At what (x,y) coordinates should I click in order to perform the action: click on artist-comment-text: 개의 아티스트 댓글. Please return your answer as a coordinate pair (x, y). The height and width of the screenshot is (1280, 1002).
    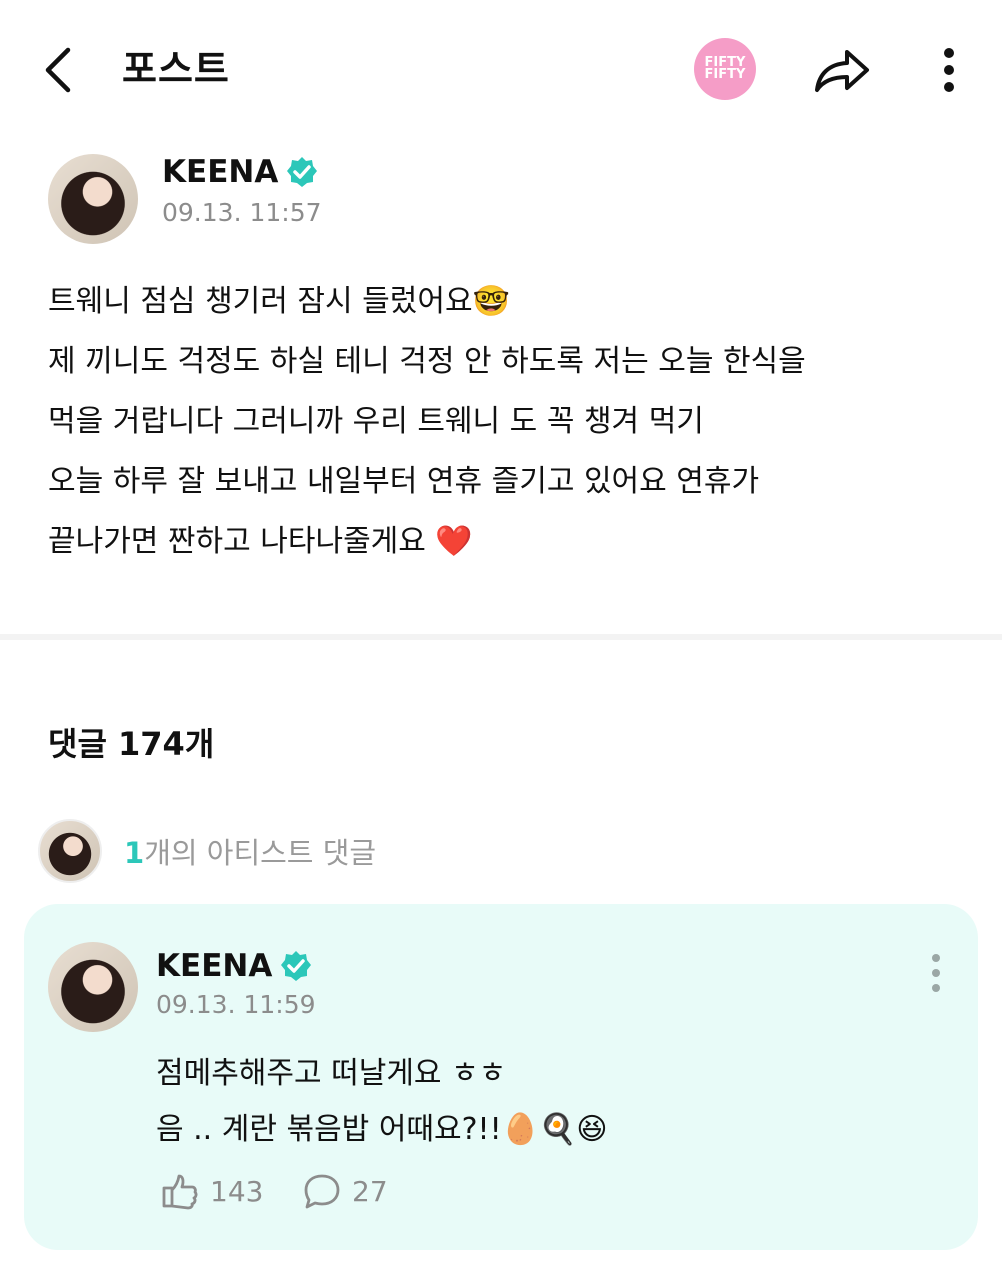
    Looking at the image, I should click on (260, 853).